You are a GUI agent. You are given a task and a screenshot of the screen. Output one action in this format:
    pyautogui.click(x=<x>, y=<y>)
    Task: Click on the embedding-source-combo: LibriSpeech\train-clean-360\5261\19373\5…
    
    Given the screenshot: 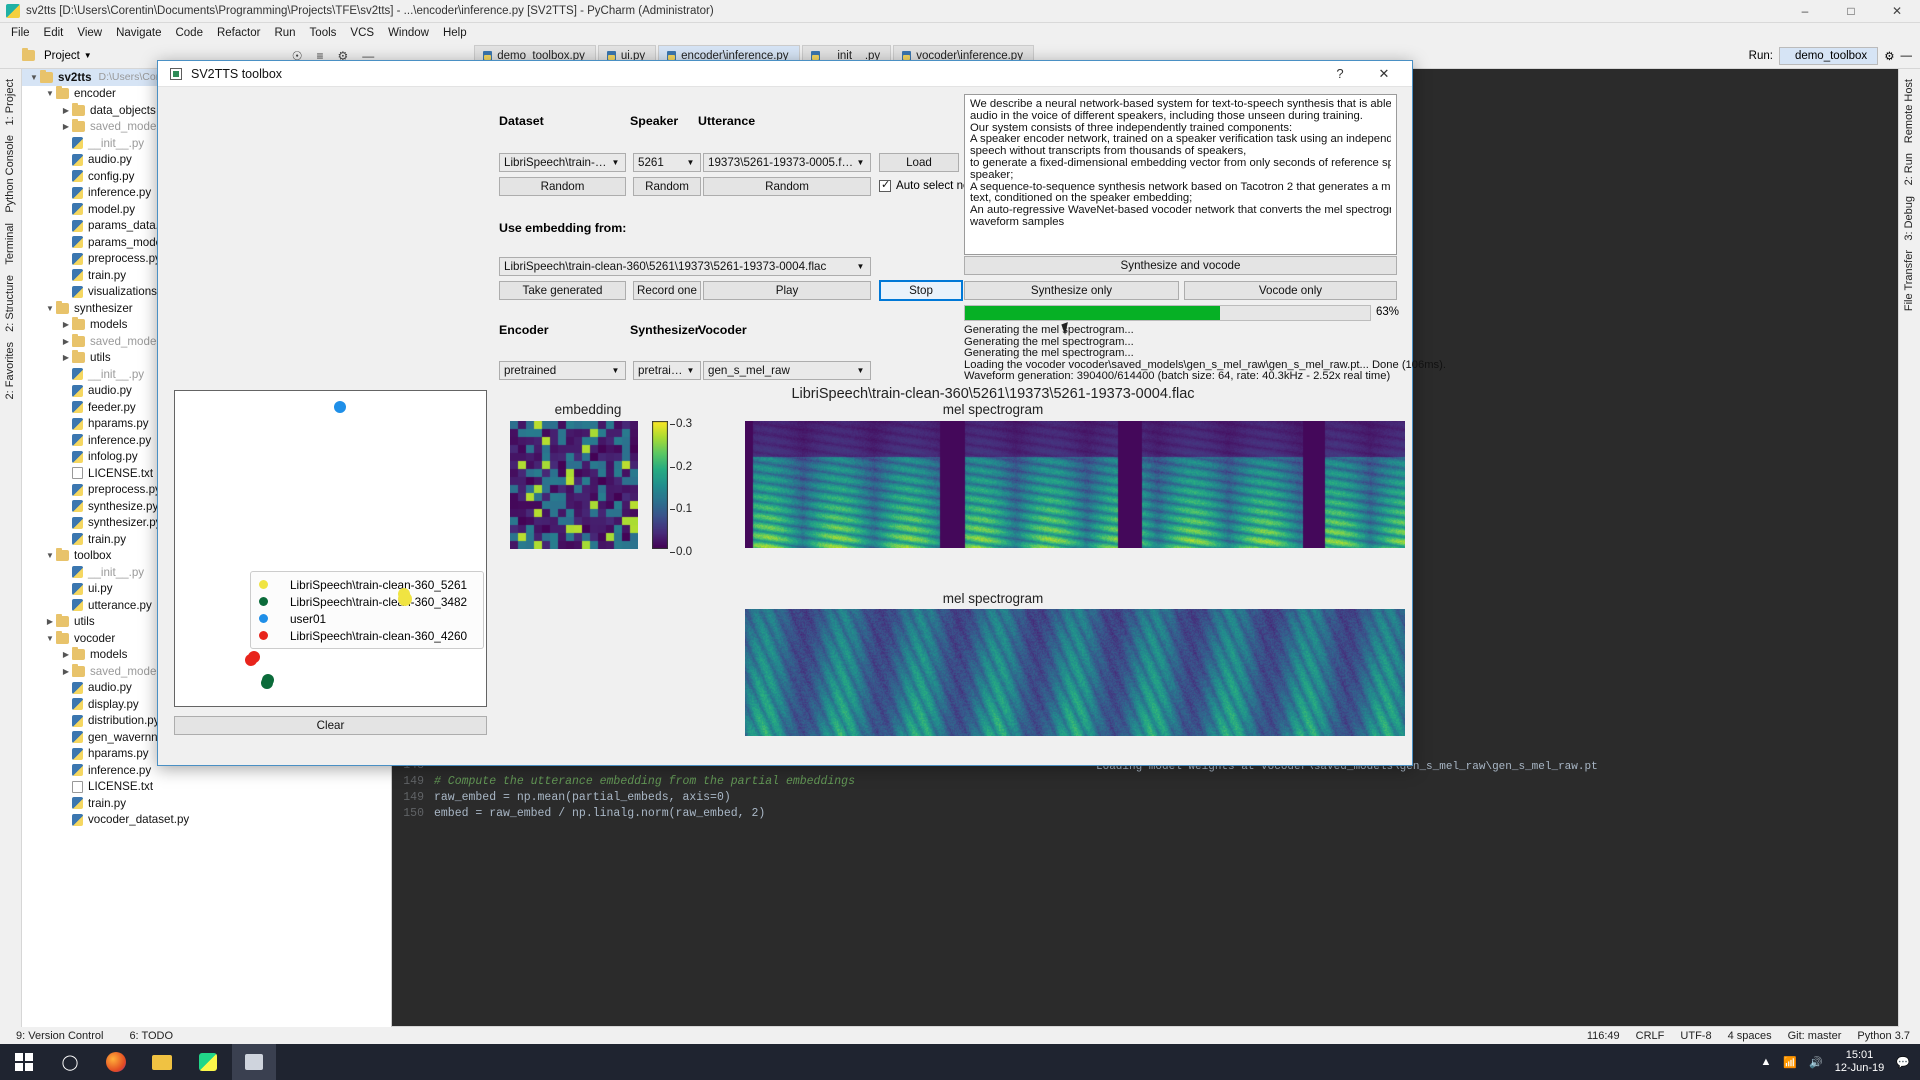 What is the action you would take?
    pyautogui.click(x=685, y=266)
    